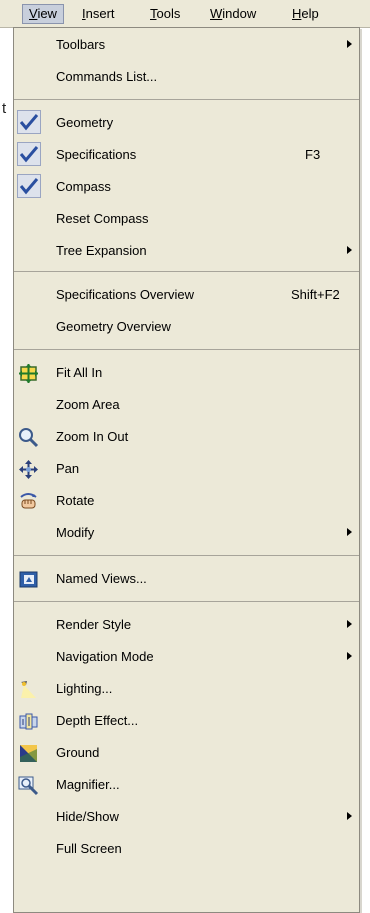 The height and width of the screenshot is (913, 370). I want to click on menu-label-tree-expansion: Tree Expansion, so click(101, 250).